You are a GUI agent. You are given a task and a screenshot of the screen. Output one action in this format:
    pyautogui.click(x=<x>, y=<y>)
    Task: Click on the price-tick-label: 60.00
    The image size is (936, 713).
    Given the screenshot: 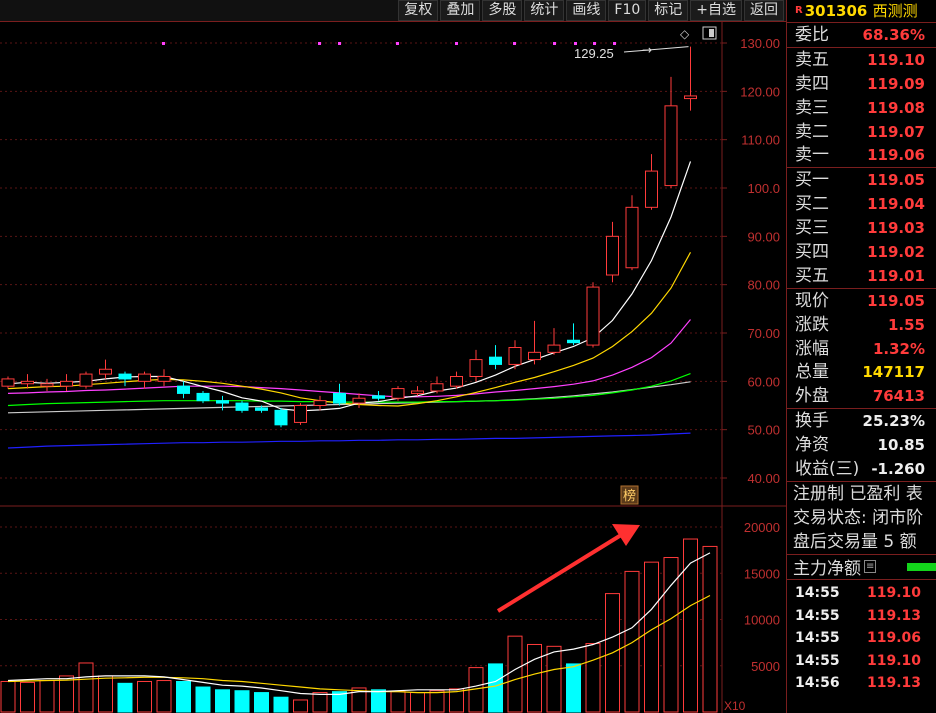 What is the action you would take?
    pyautogui.click(x=763, y=381)
    